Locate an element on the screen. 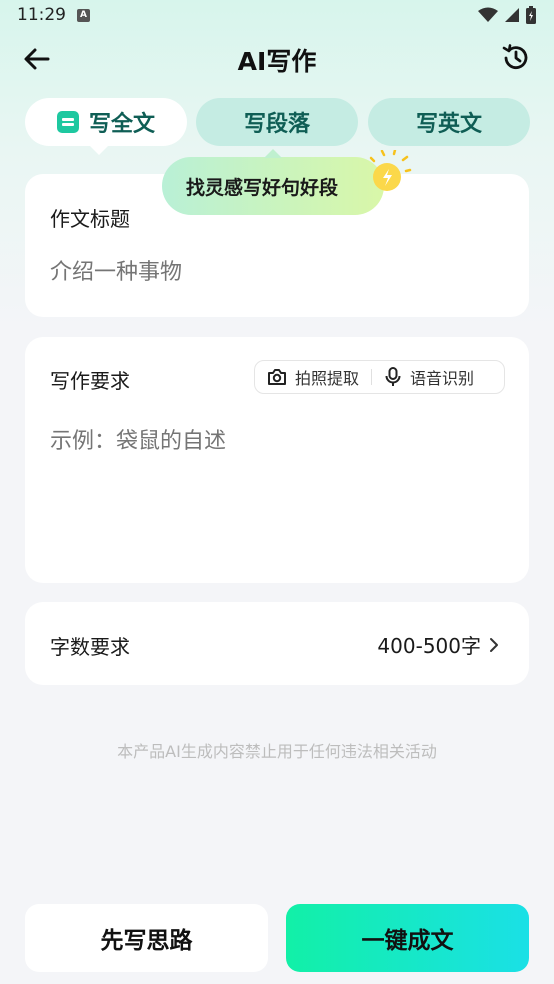  tab-write-english: 写英文 is located at coordinates (449, 122).